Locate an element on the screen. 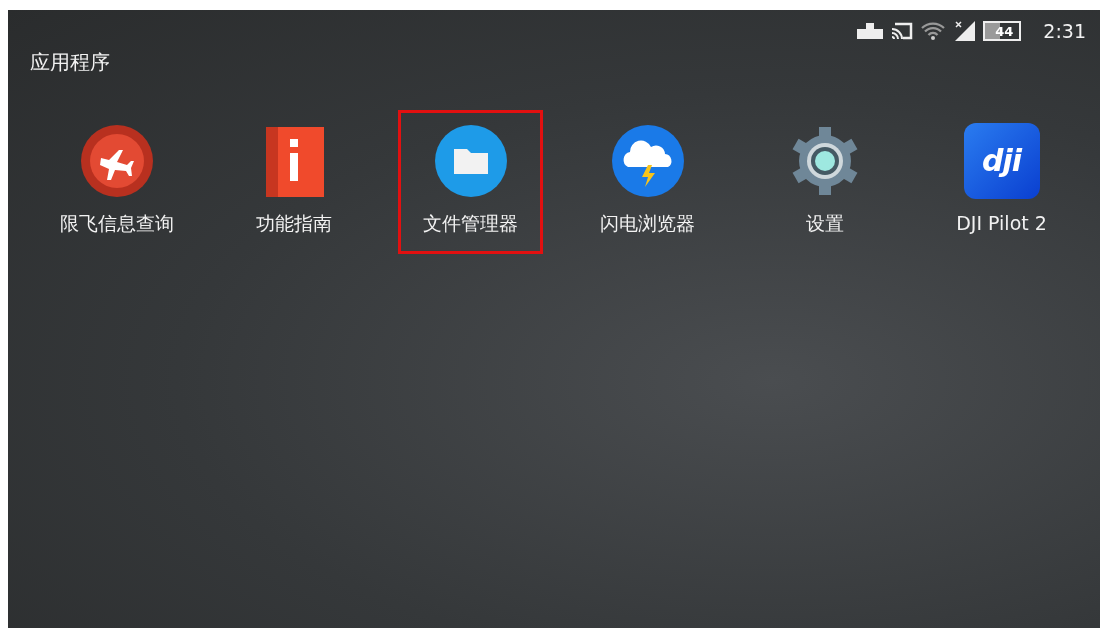  app-launcher: 限飞信息查询 is located at coordinates (116, 182).